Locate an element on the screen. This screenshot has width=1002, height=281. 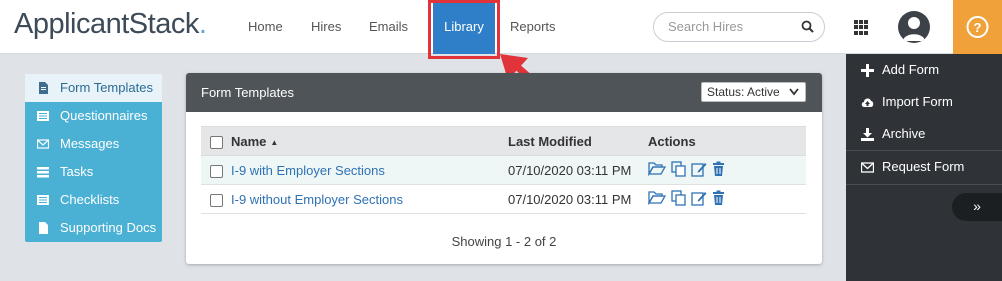
nav-hires: Hires is located at coordinates (326, 27).